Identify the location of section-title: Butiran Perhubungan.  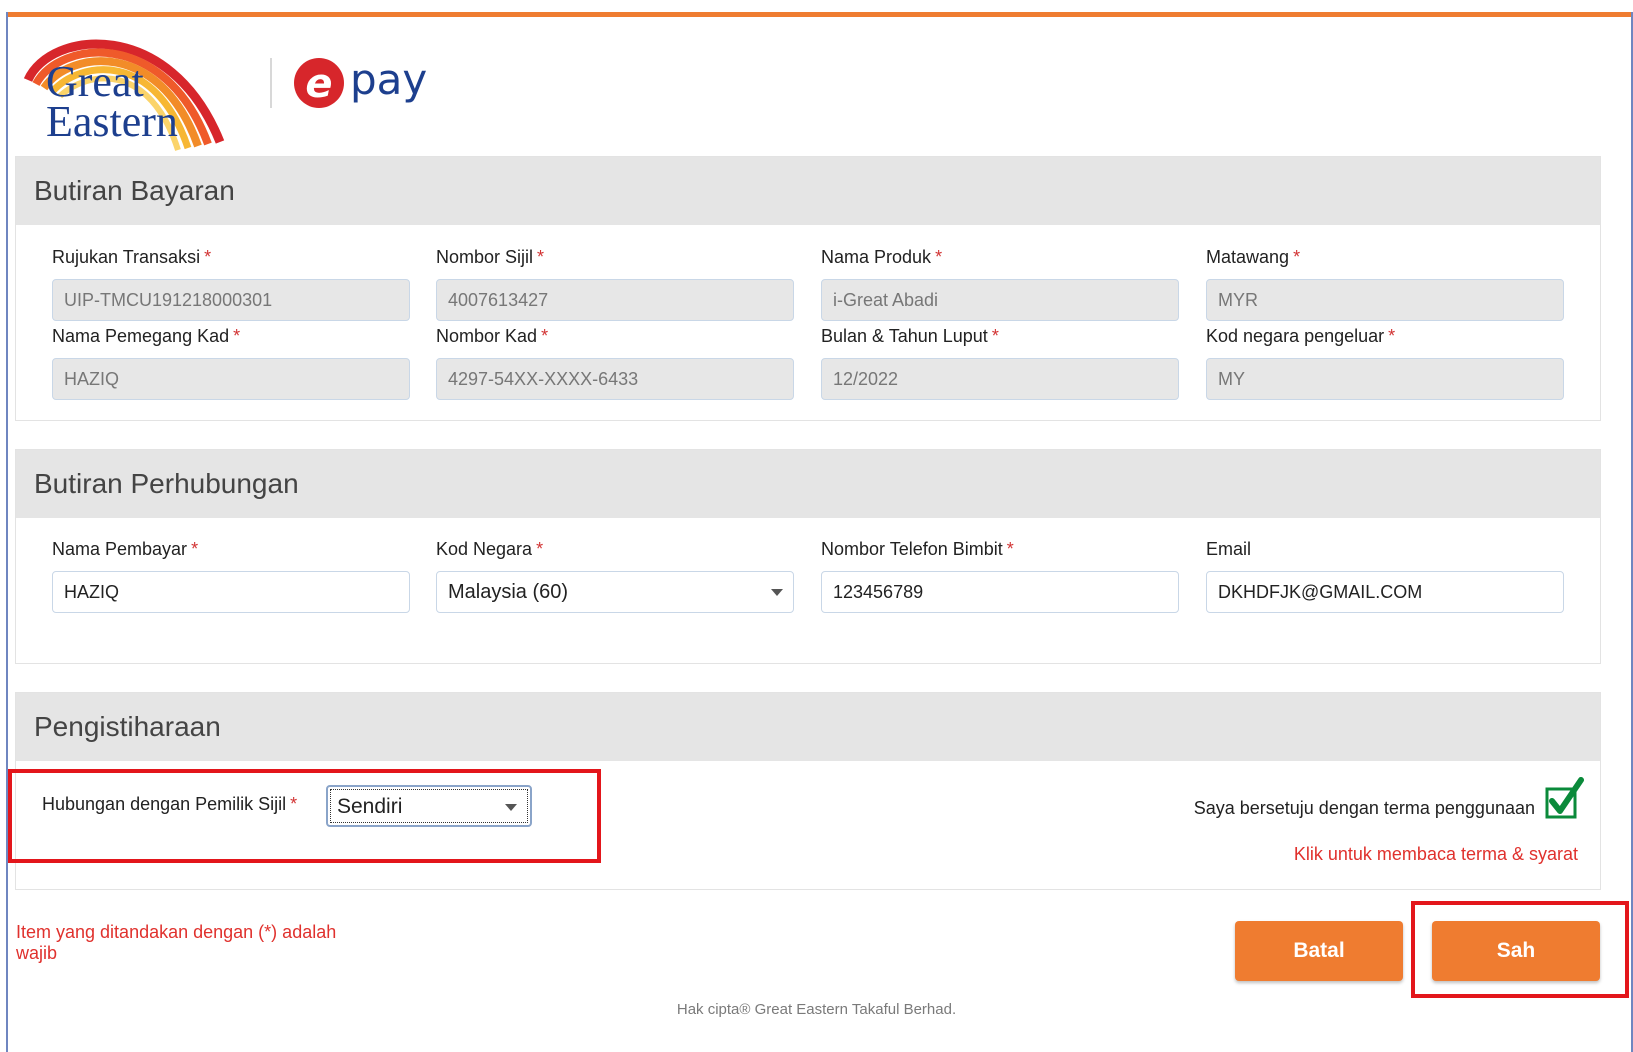
(808, 484).